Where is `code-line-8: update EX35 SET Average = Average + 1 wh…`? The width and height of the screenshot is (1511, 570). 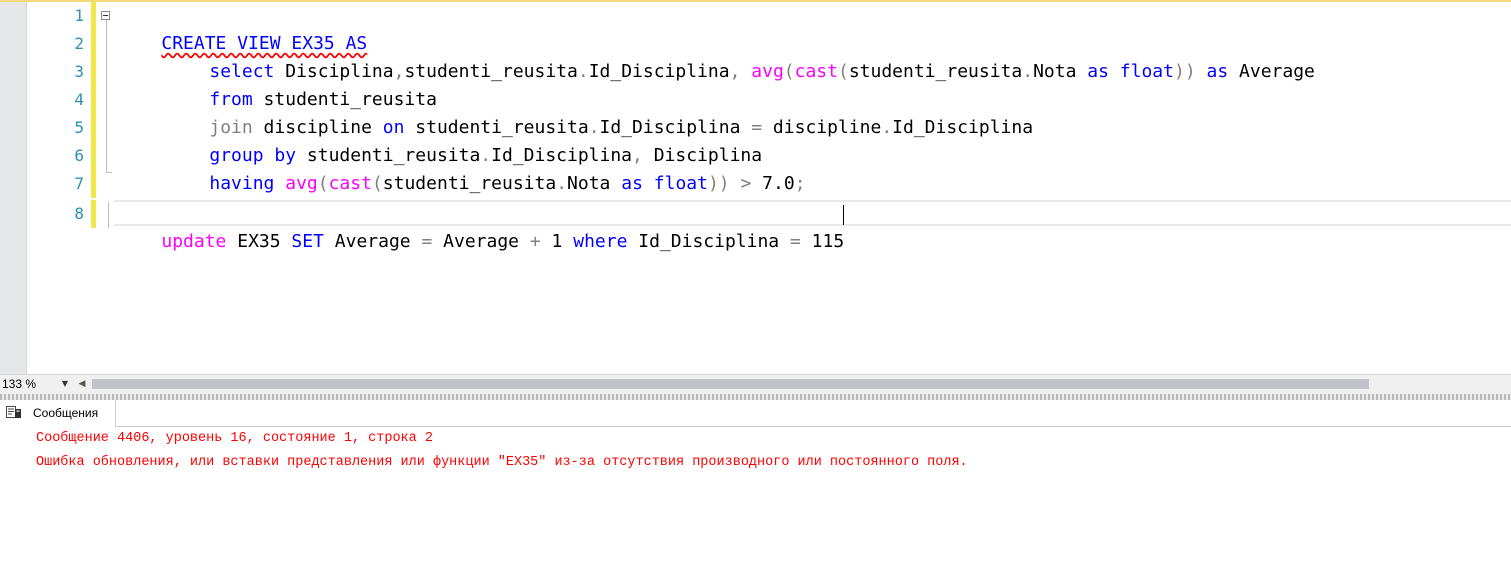 code-line-8: update EX35 SET Average = Average + 1 wh… is located at coordinates (481, 226).